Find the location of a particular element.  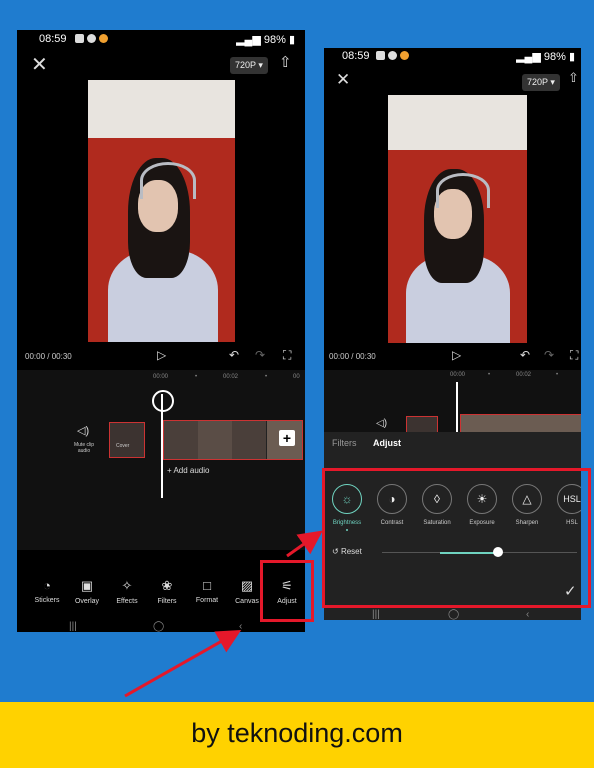

banner-text: by teknoding.com is located at coordinates (297, 733).